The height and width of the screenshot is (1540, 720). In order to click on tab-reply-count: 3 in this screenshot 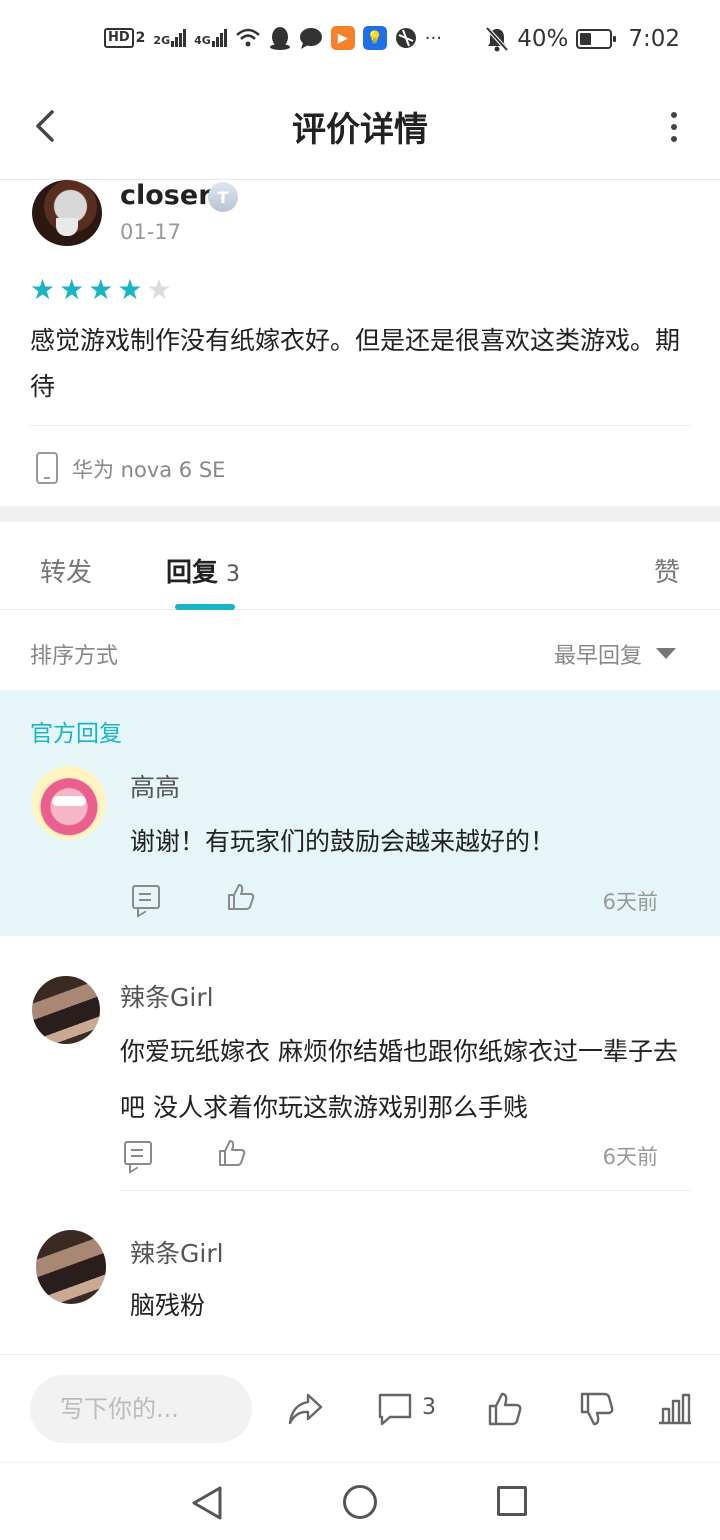, I will do `click(233, 574)`.